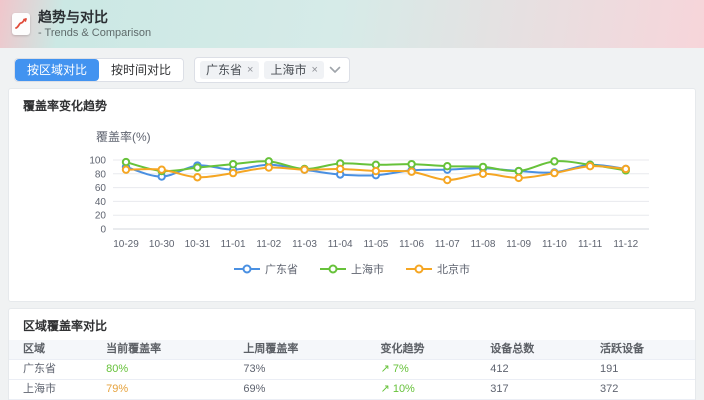  Describe the element at coordinates (54, 350) in the screenshot. I see `column-header: 区域` at that location.